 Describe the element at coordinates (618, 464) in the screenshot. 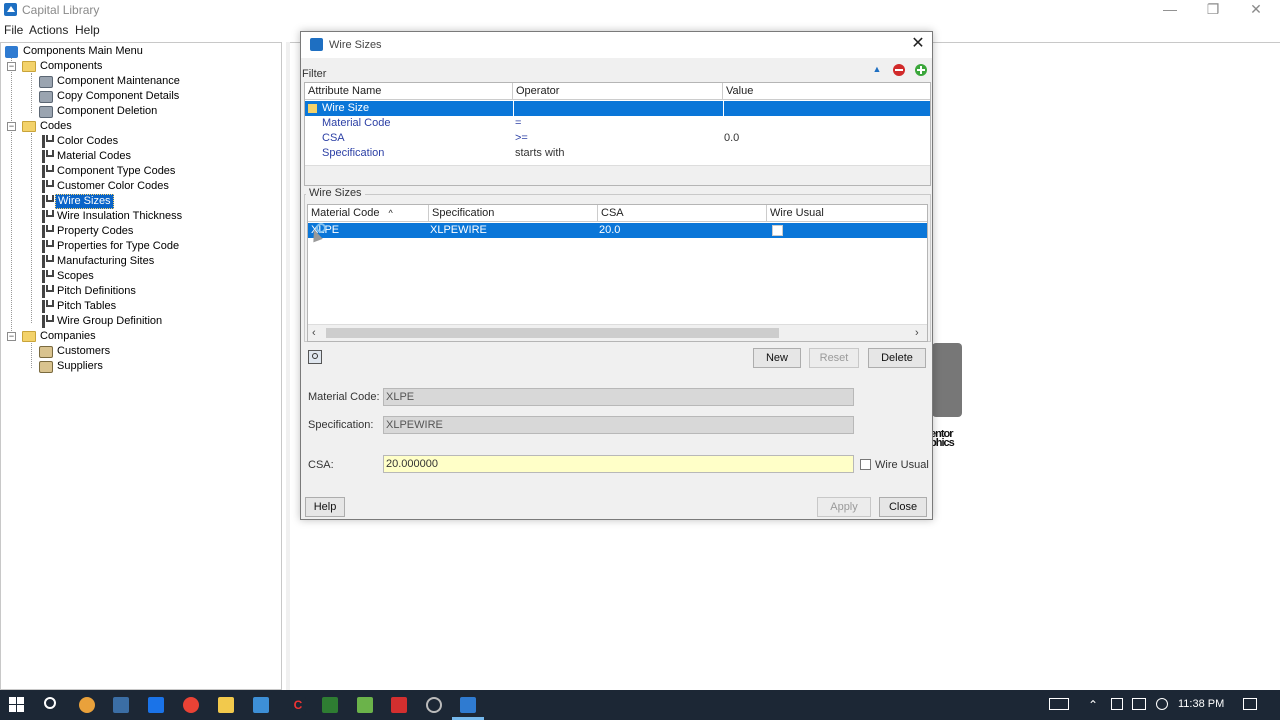

I see `csa-field: 20.000000` at that location.